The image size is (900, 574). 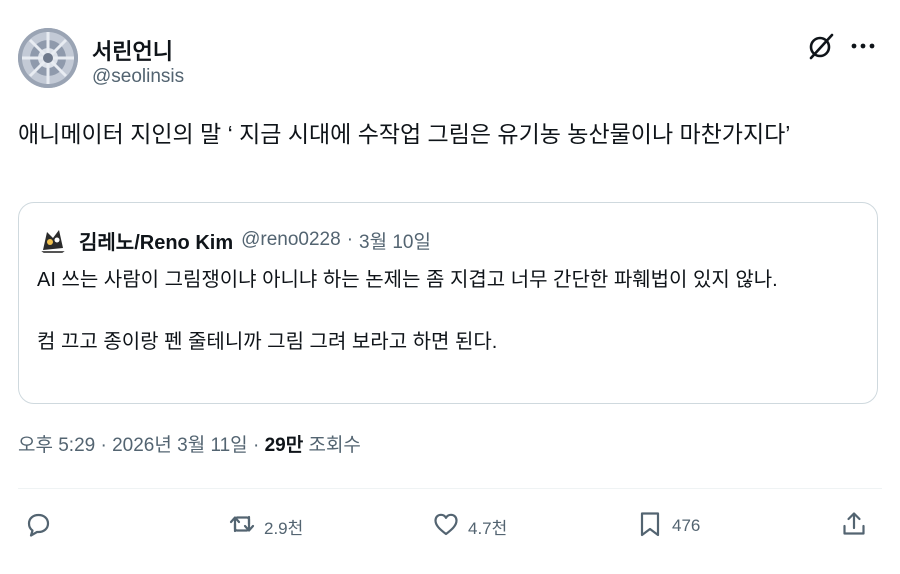 I want to click on grok-slash-icon, so click(x=821, y=46).